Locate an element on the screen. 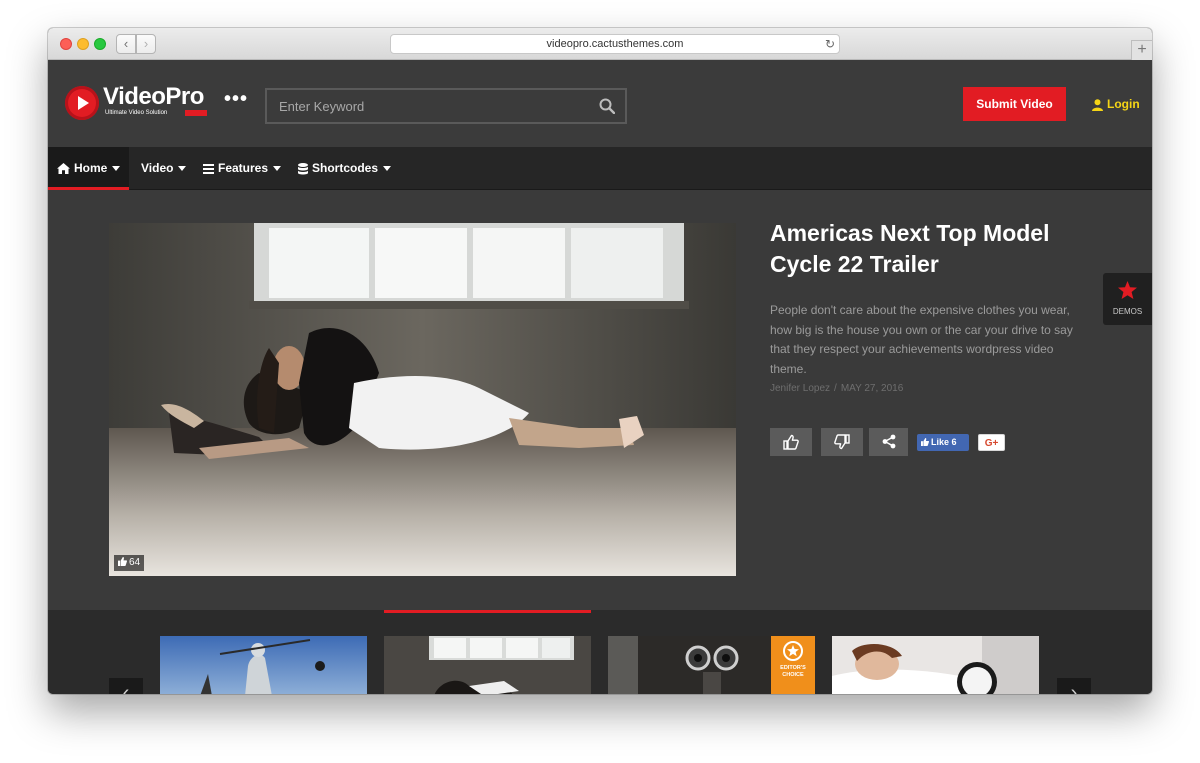 Image resolution: width=1200 pixels, height=763 pixels. demos-button: DEMOS is located at coordinates (1127, 299).